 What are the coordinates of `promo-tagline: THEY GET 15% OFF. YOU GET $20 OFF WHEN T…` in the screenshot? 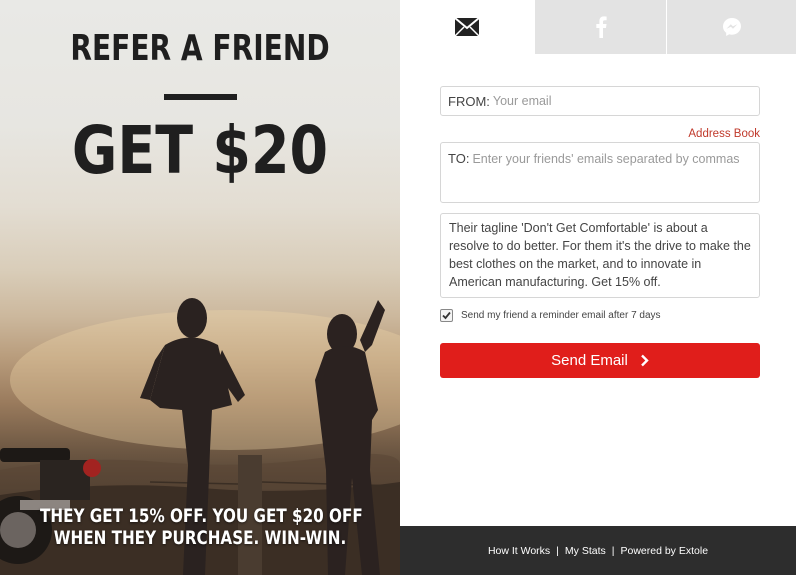 It's located at (200, 527).